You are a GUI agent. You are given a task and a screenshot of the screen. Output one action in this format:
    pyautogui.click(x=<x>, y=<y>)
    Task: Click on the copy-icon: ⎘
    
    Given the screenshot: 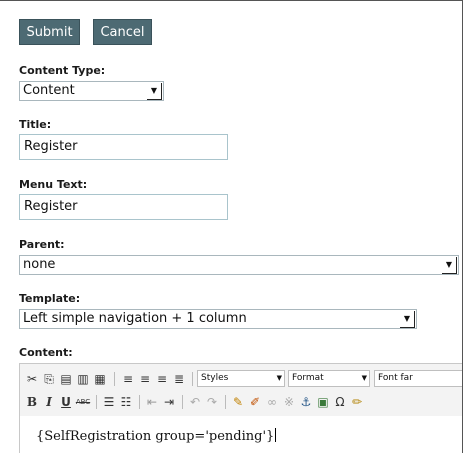 What is the action you would take?
    pyautogui.click(x=49, y=379)
    